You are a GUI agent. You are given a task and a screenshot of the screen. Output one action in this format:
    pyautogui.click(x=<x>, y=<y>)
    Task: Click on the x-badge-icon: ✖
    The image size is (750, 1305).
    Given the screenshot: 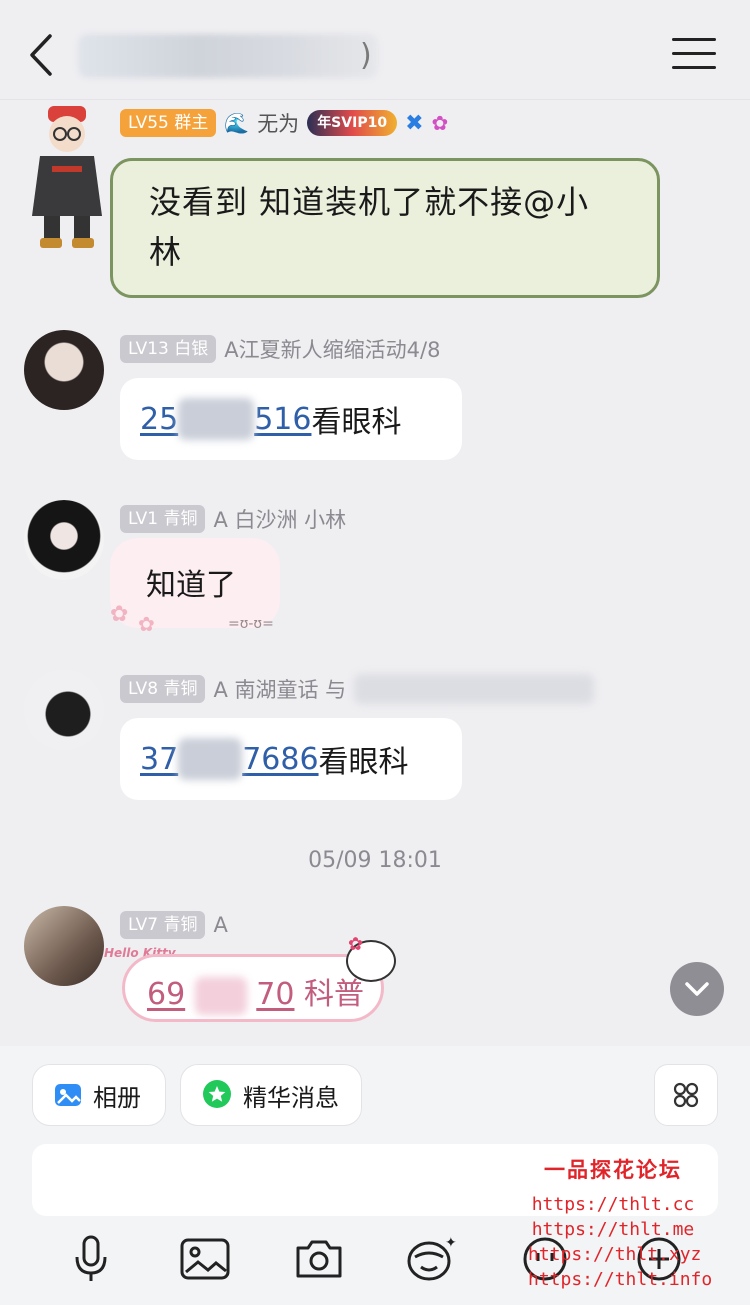 What is the action you would take?
    pyautogui.click(x=414, y=123)
    